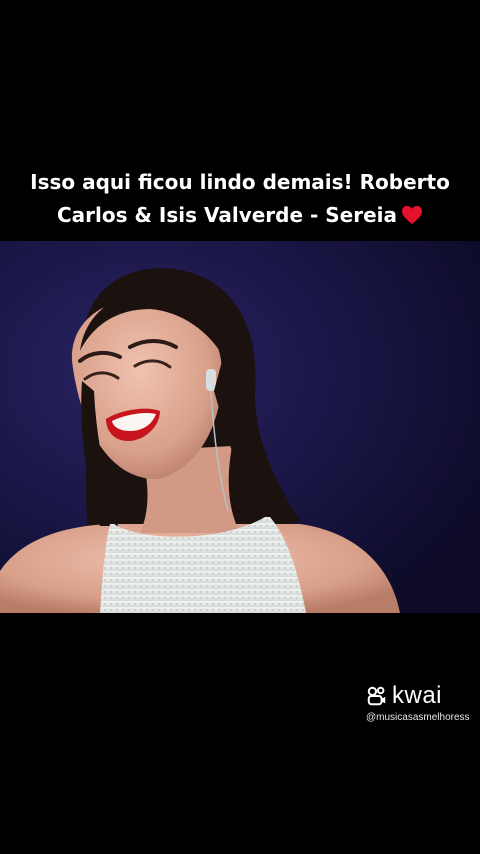 This screenshot has width=480, height=854. Describe the element at coordinates (227, 215) in the screenshot. I see `caption-line-2: Carlos & Isis Valverde - Sereia` at that location.